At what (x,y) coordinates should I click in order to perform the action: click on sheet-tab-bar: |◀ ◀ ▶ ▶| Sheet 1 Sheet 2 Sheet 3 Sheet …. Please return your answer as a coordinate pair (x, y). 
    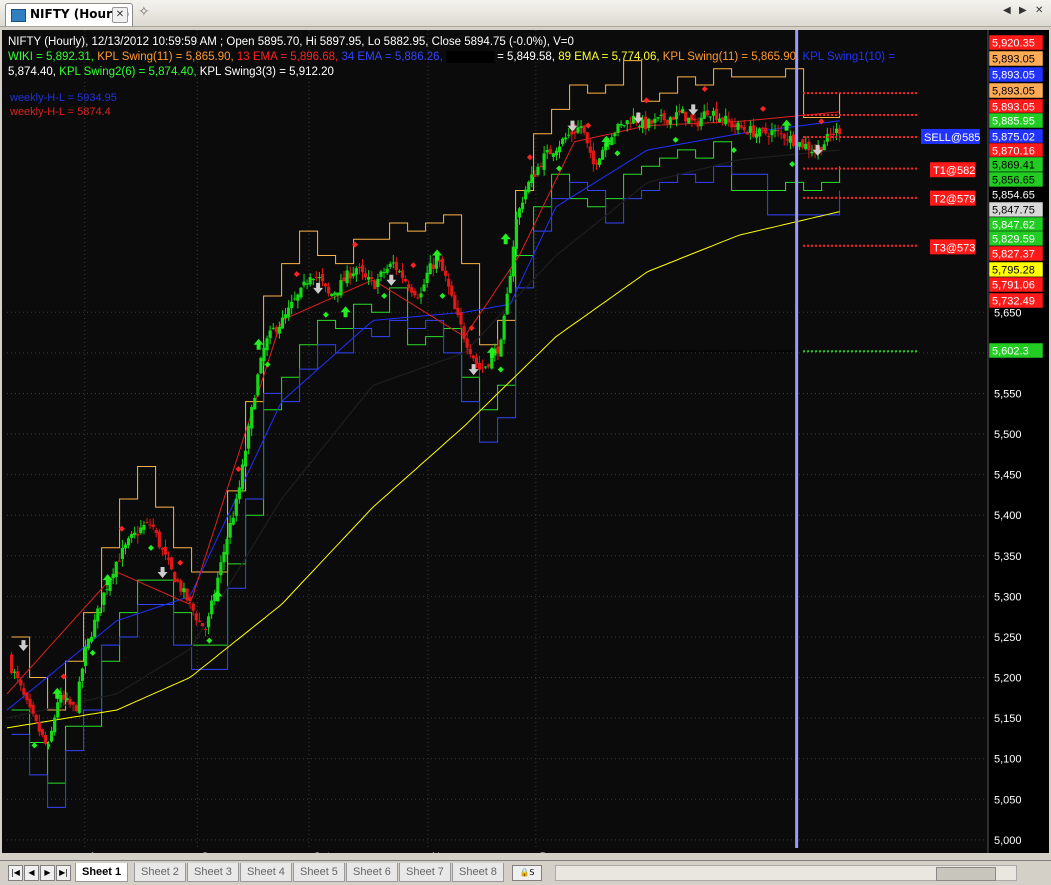
    Looking at the image, I should click on (525, 872).